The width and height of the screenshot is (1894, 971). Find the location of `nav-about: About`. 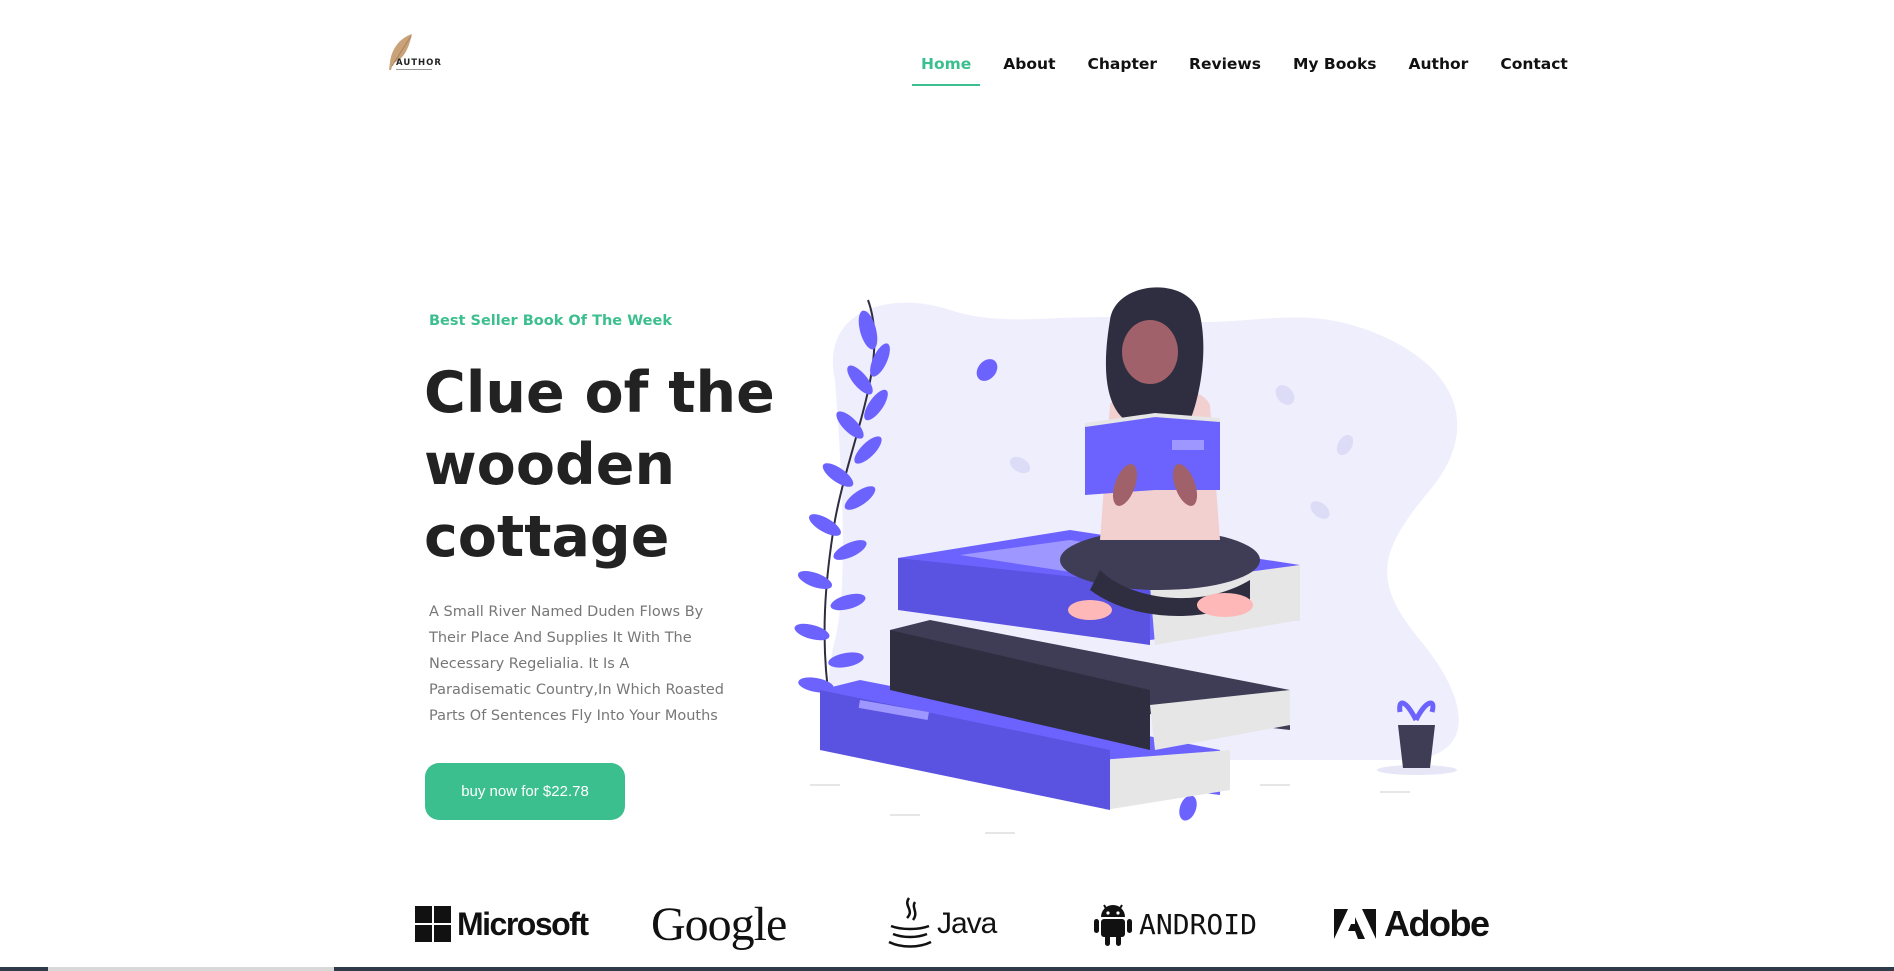

nav-about: About is located at coordinates (1029, 64).